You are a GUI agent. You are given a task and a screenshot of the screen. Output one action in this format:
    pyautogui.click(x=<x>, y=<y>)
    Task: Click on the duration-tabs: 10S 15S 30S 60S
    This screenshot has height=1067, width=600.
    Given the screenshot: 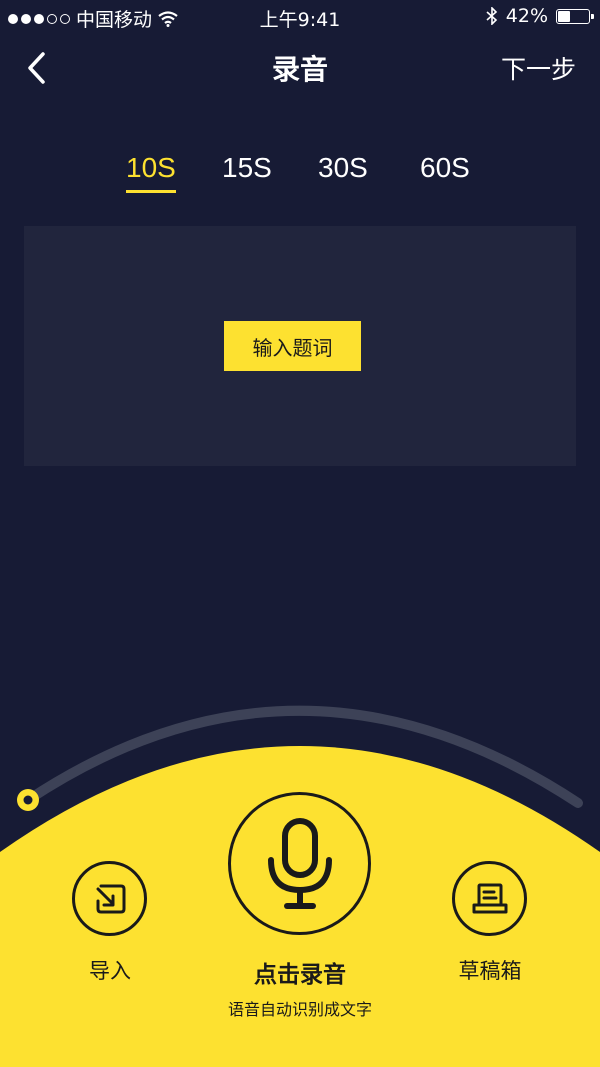 What is the action you would take?
    pyautogui.click(x=300, y=177)
    